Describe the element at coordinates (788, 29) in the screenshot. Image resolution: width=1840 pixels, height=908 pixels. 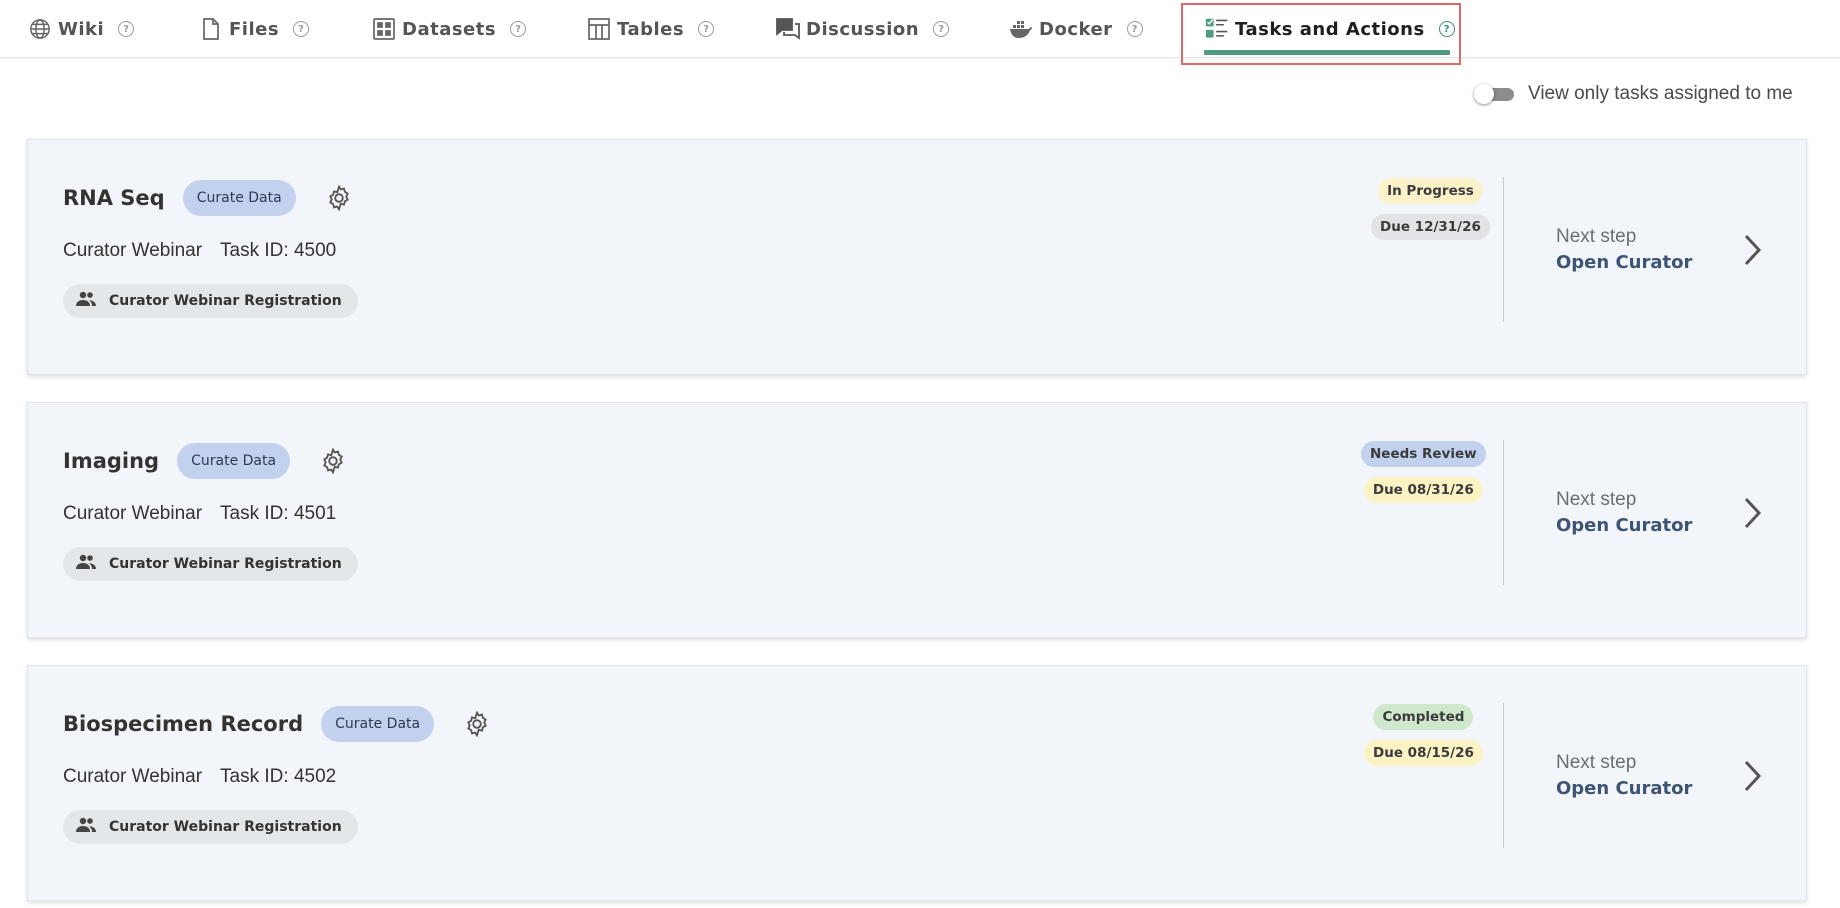
I see `chat-icon` at that location.